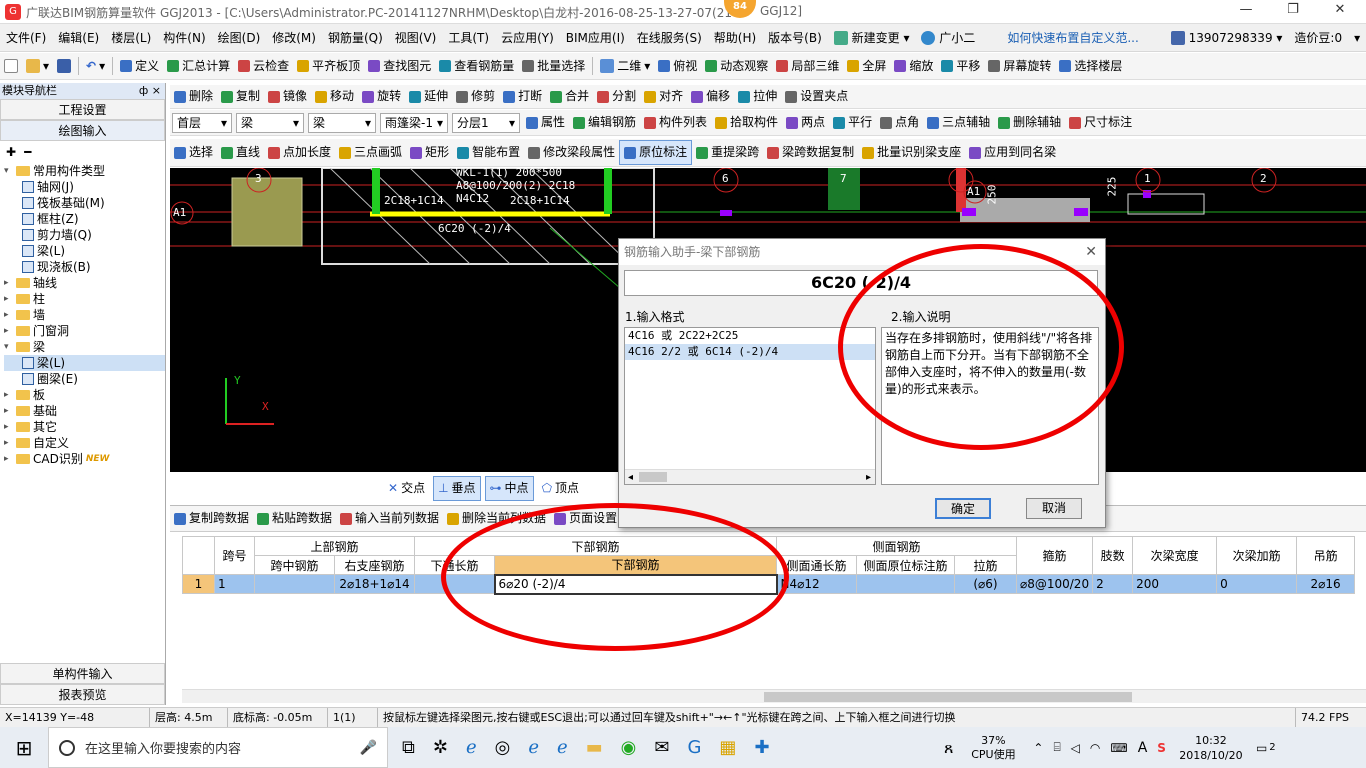  What do you see at coordinates (993, 748) in the screenshot?
I see `cpu-usage: 37% CPU使用` at bounding box center [993, 748].